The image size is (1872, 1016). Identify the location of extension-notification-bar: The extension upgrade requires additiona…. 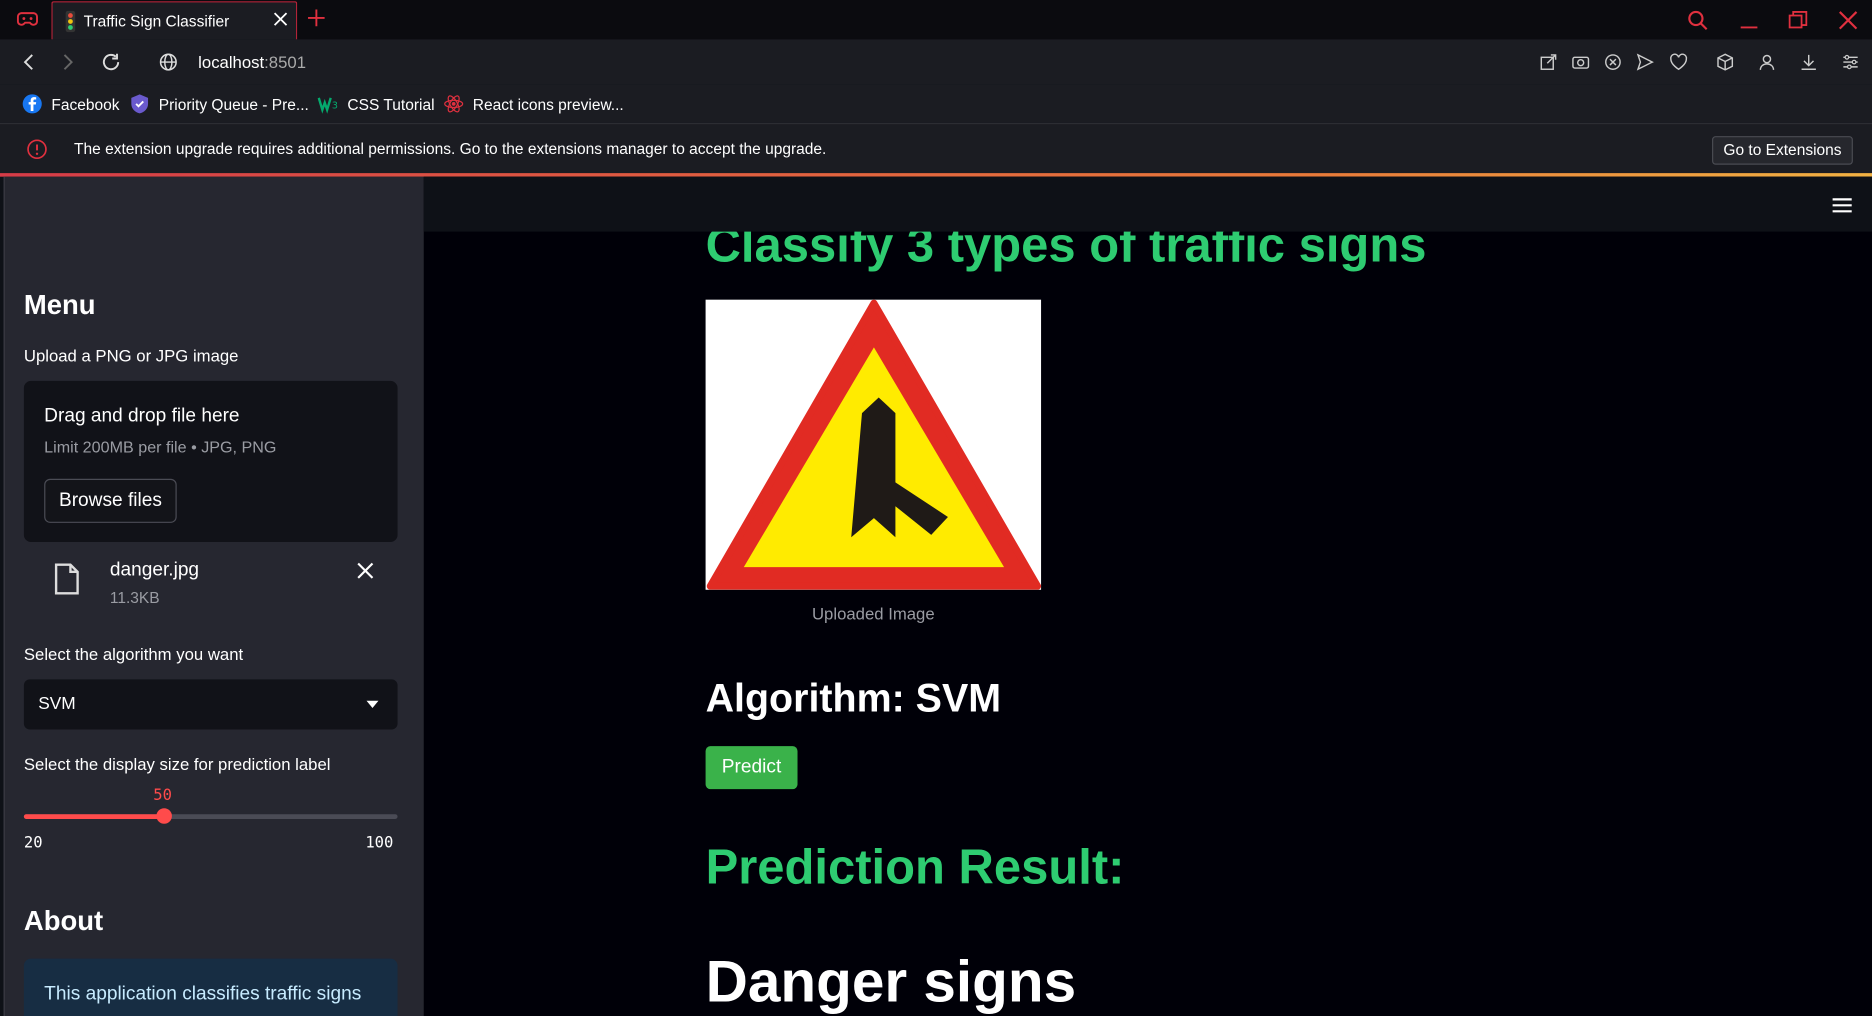
(936, 148).